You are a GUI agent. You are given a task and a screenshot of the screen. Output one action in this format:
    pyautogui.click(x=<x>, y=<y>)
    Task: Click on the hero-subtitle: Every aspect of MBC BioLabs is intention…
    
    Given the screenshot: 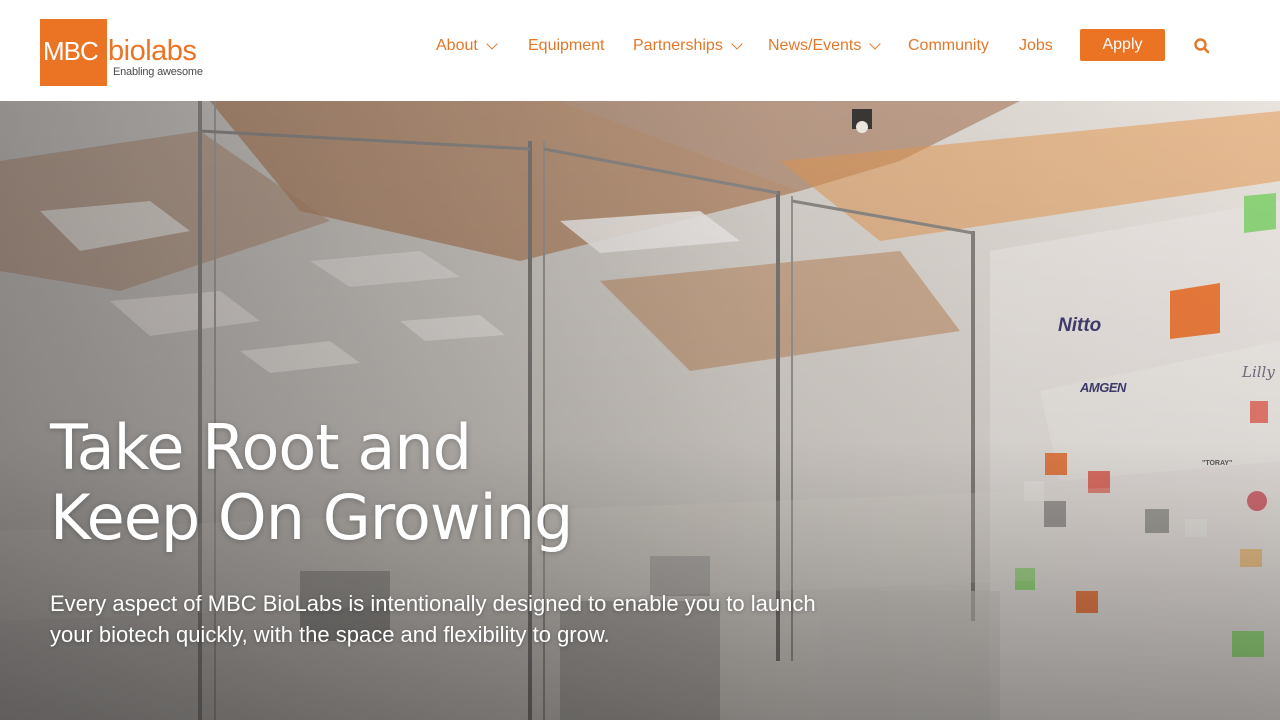 What is the action you would take?
    pyautogui.click(x=433, y=619)
    